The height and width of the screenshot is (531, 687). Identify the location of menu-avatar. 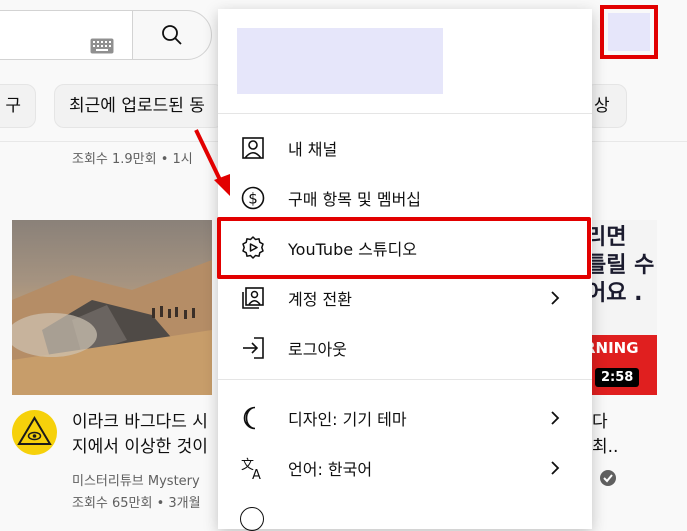
(340, 61).